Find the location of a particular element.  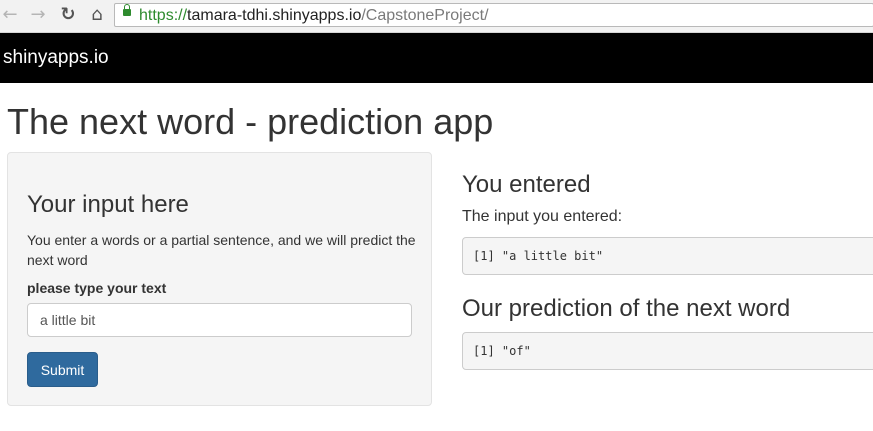

url-scheme: https:// is located at coordinates (163, 15).